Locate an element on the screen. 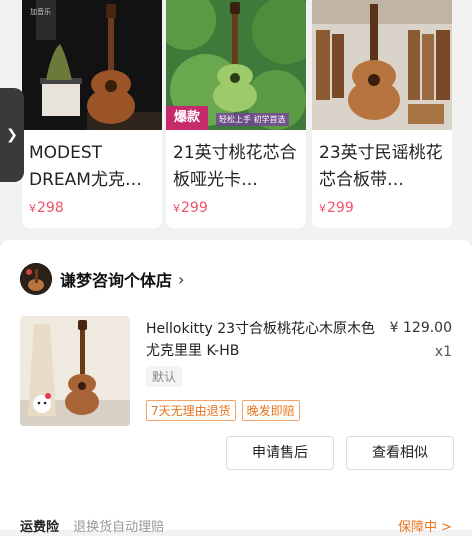 This screenshot has height=536, width=472. service-tags: 7天无理由退货 晚发即赔 is located at coordinates (226, 410).